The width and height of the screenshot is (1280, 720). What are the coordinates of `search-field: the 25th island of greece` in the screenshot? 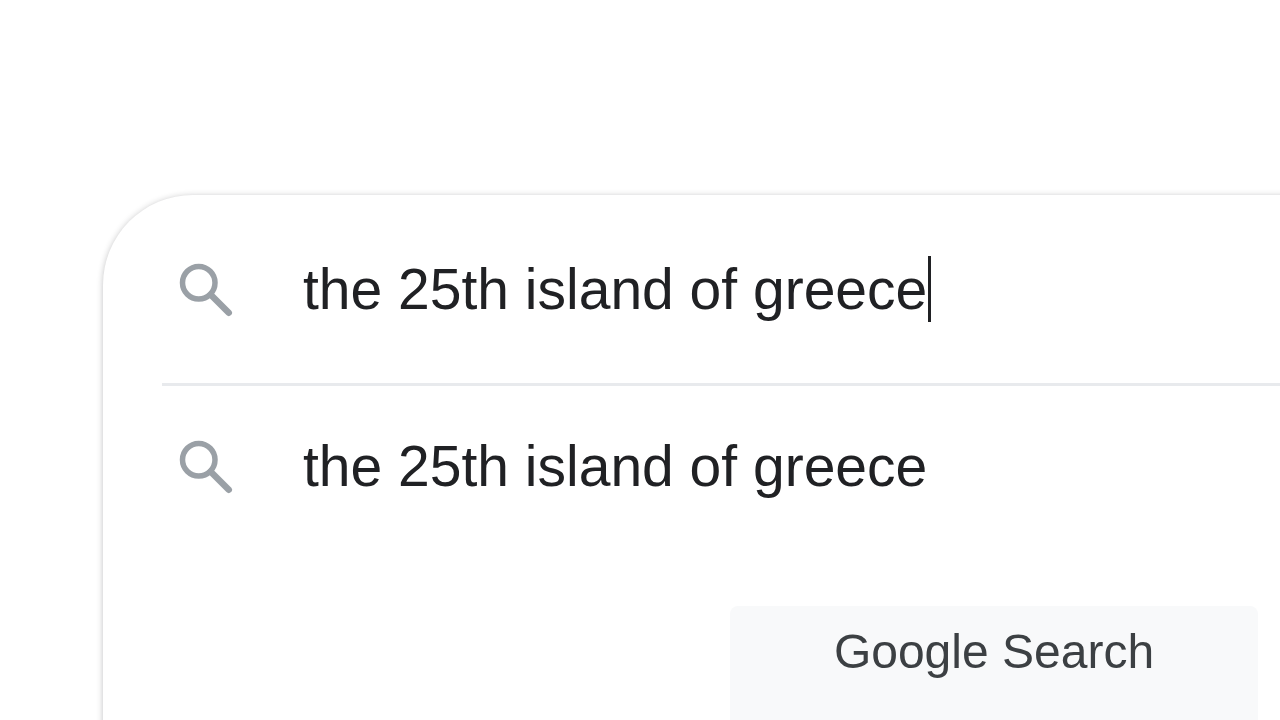 It's located at (617, 289).